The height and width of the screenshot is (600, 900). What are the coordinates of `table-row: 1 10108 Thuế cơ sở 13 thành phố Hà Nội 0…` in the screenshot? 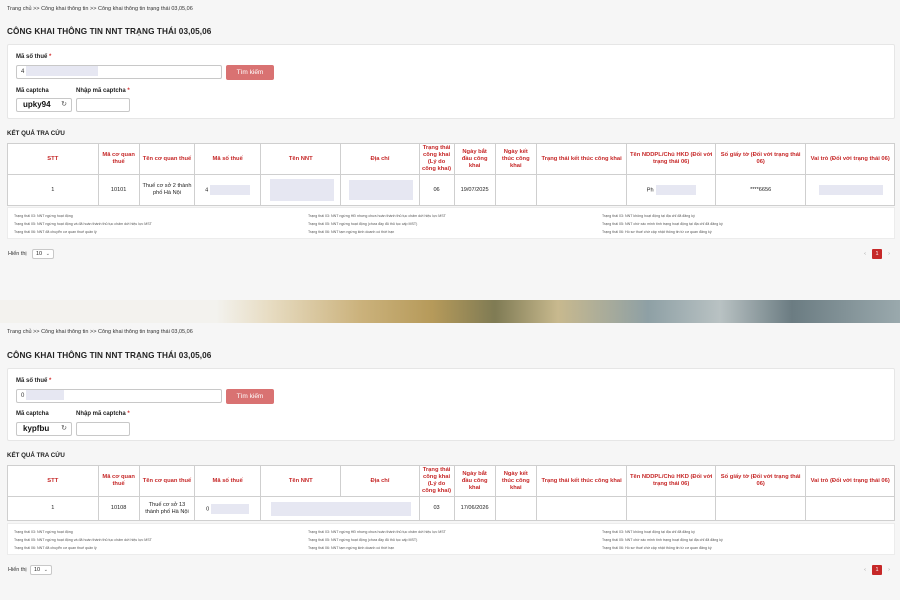 It's located at (451, 508).